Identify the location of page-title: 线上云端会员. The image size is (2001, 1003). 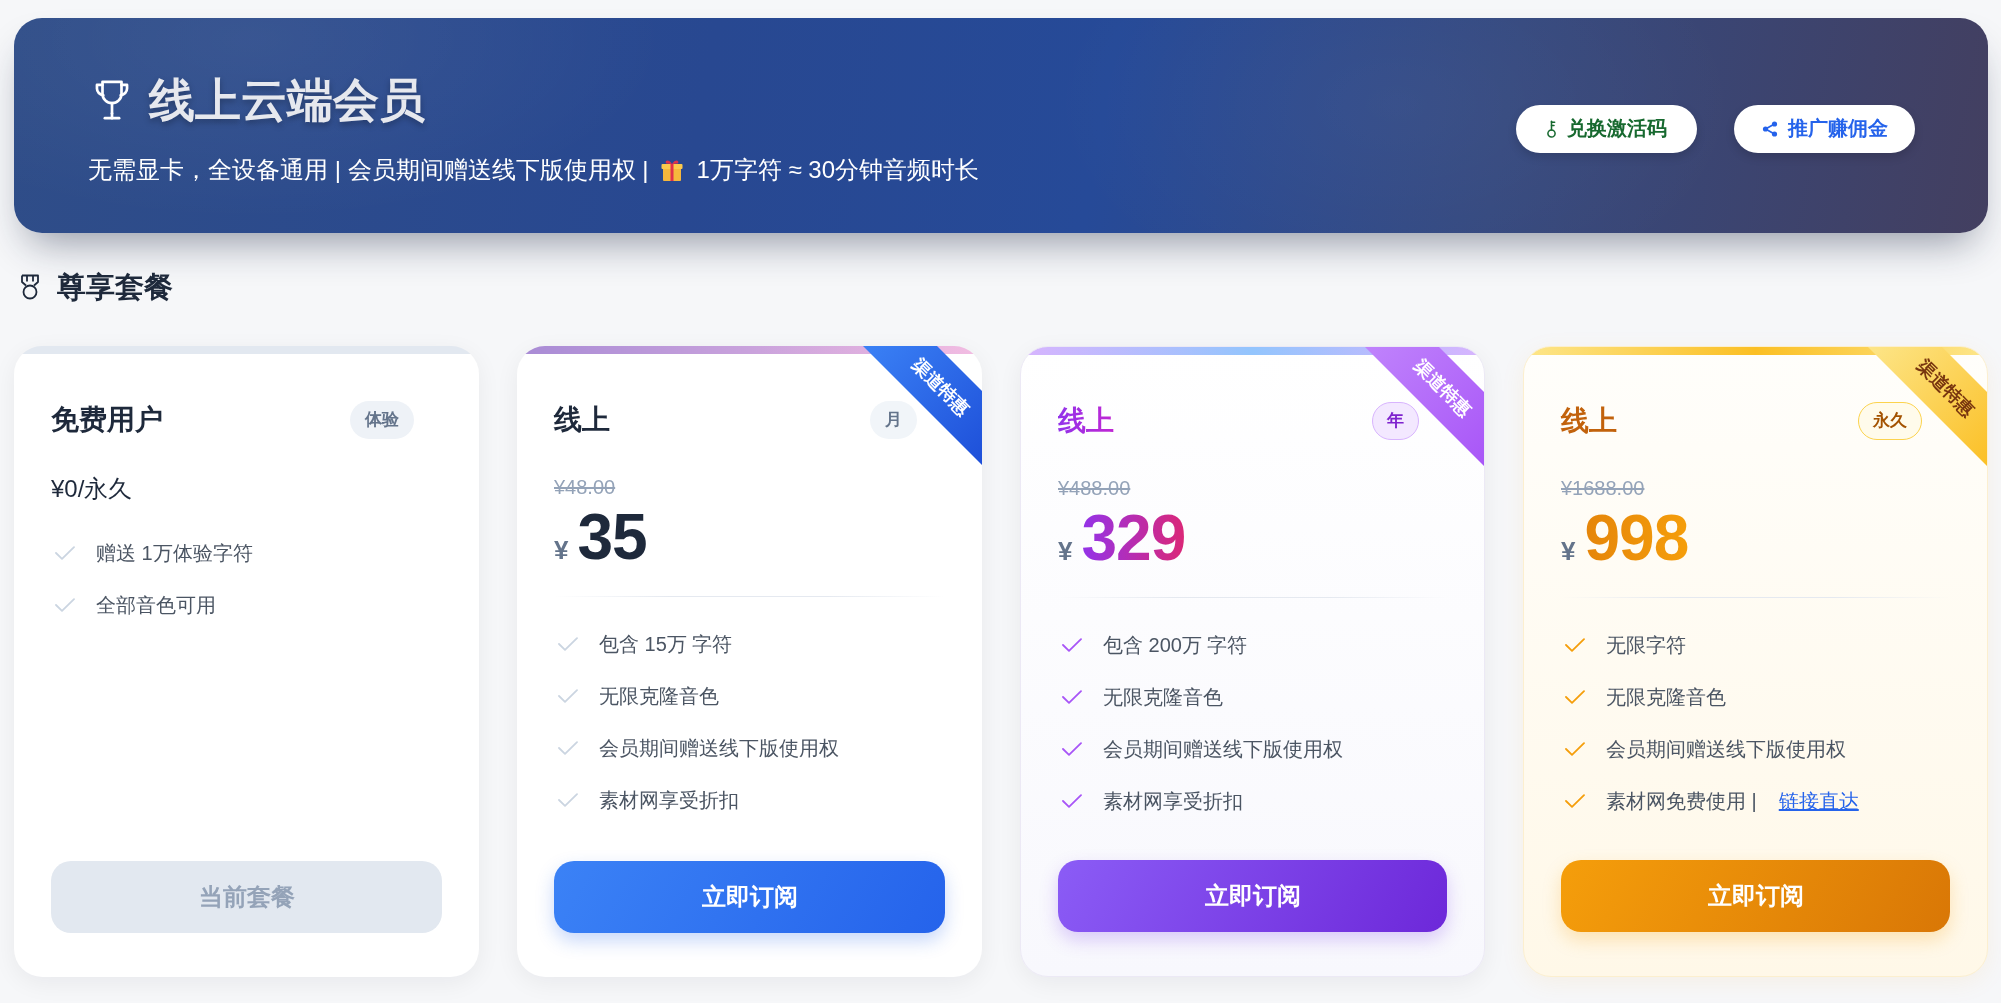
(287, 100).